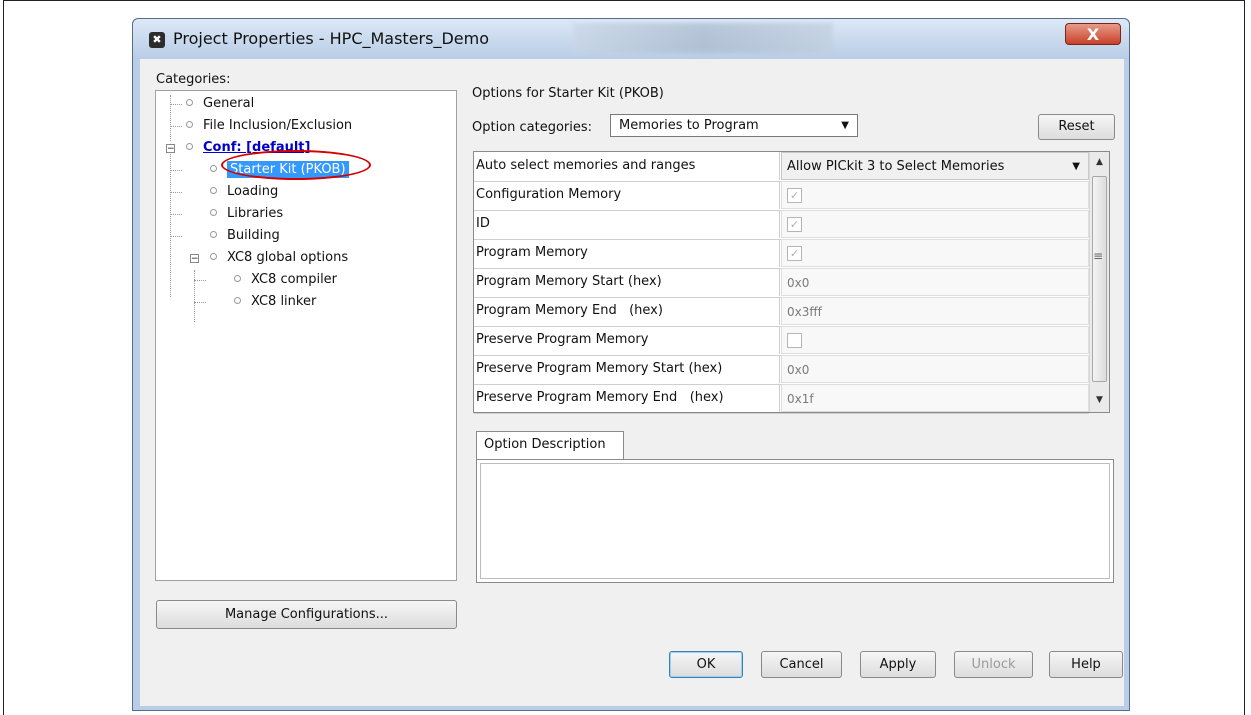 The height and width of the screenshot is (715, 1251). I want to click on grid-row: Preserve Program Memory Start (hex) 0x0, so click(781, 370).